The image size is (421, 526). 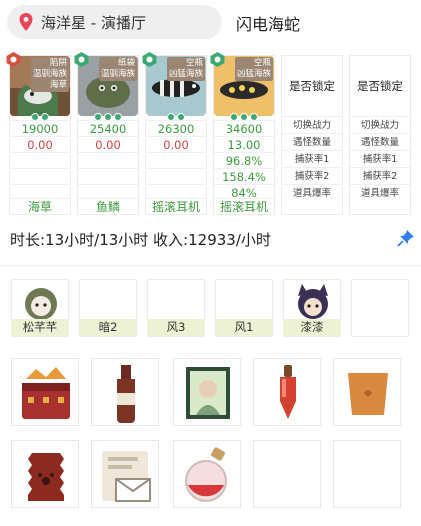 What do you see at coordinates (40, 206) in the screenshot?
I see `pet-item-name: 海草` at bounding box center [40, 206].